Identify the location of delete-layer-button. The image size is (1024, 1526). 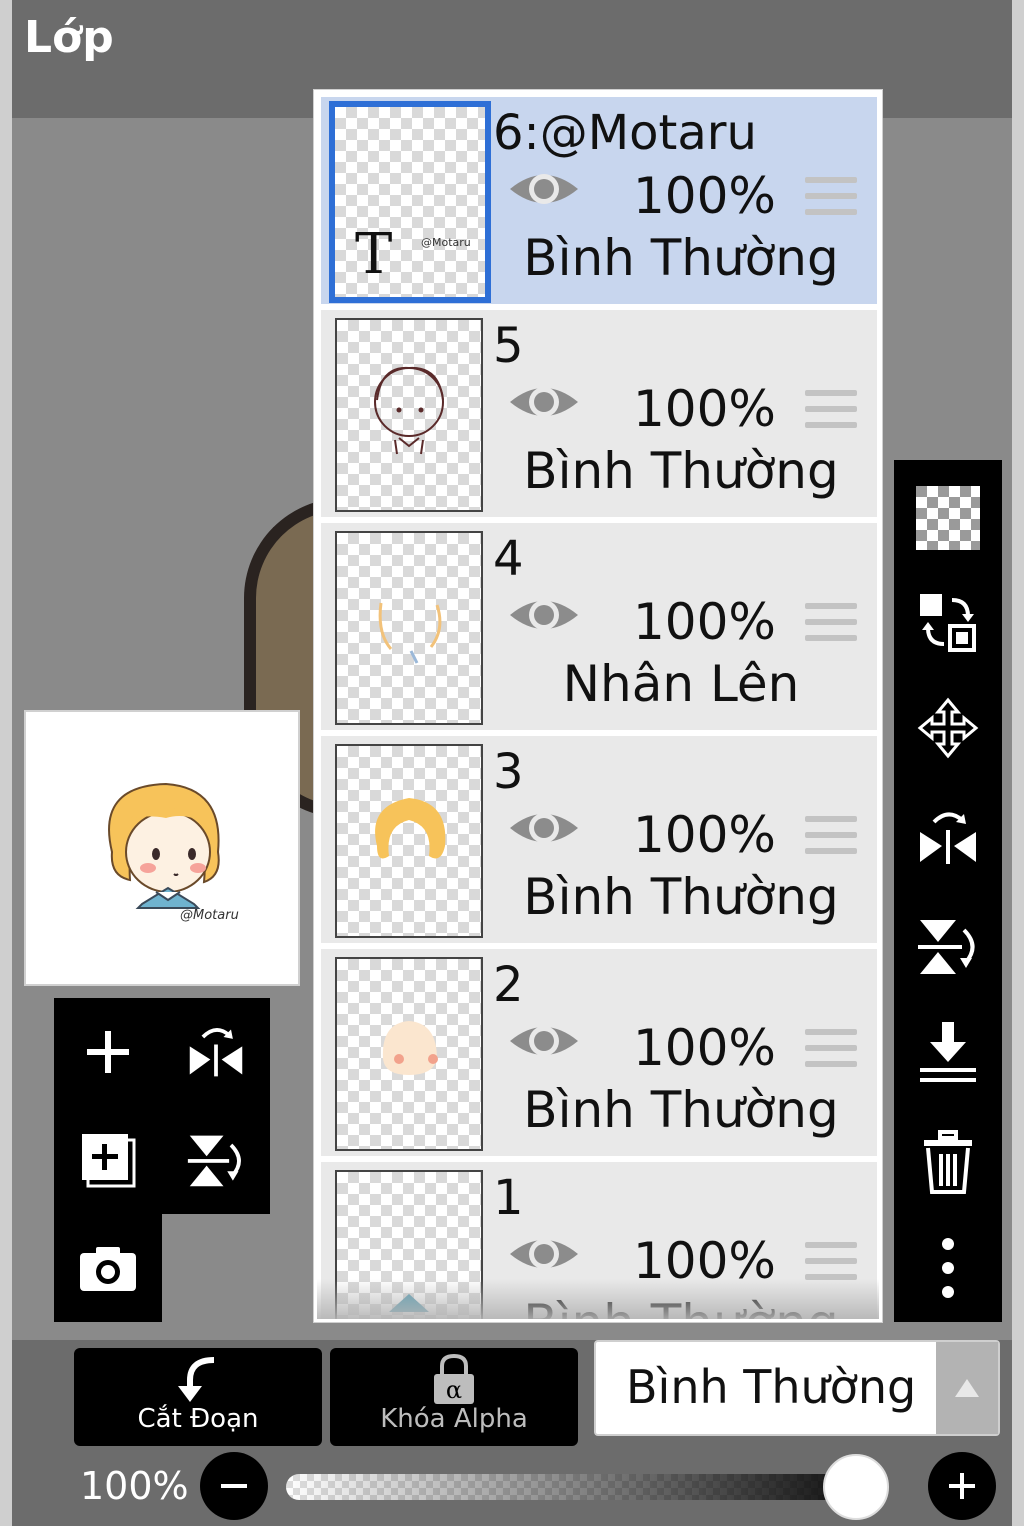
(948, 1162).